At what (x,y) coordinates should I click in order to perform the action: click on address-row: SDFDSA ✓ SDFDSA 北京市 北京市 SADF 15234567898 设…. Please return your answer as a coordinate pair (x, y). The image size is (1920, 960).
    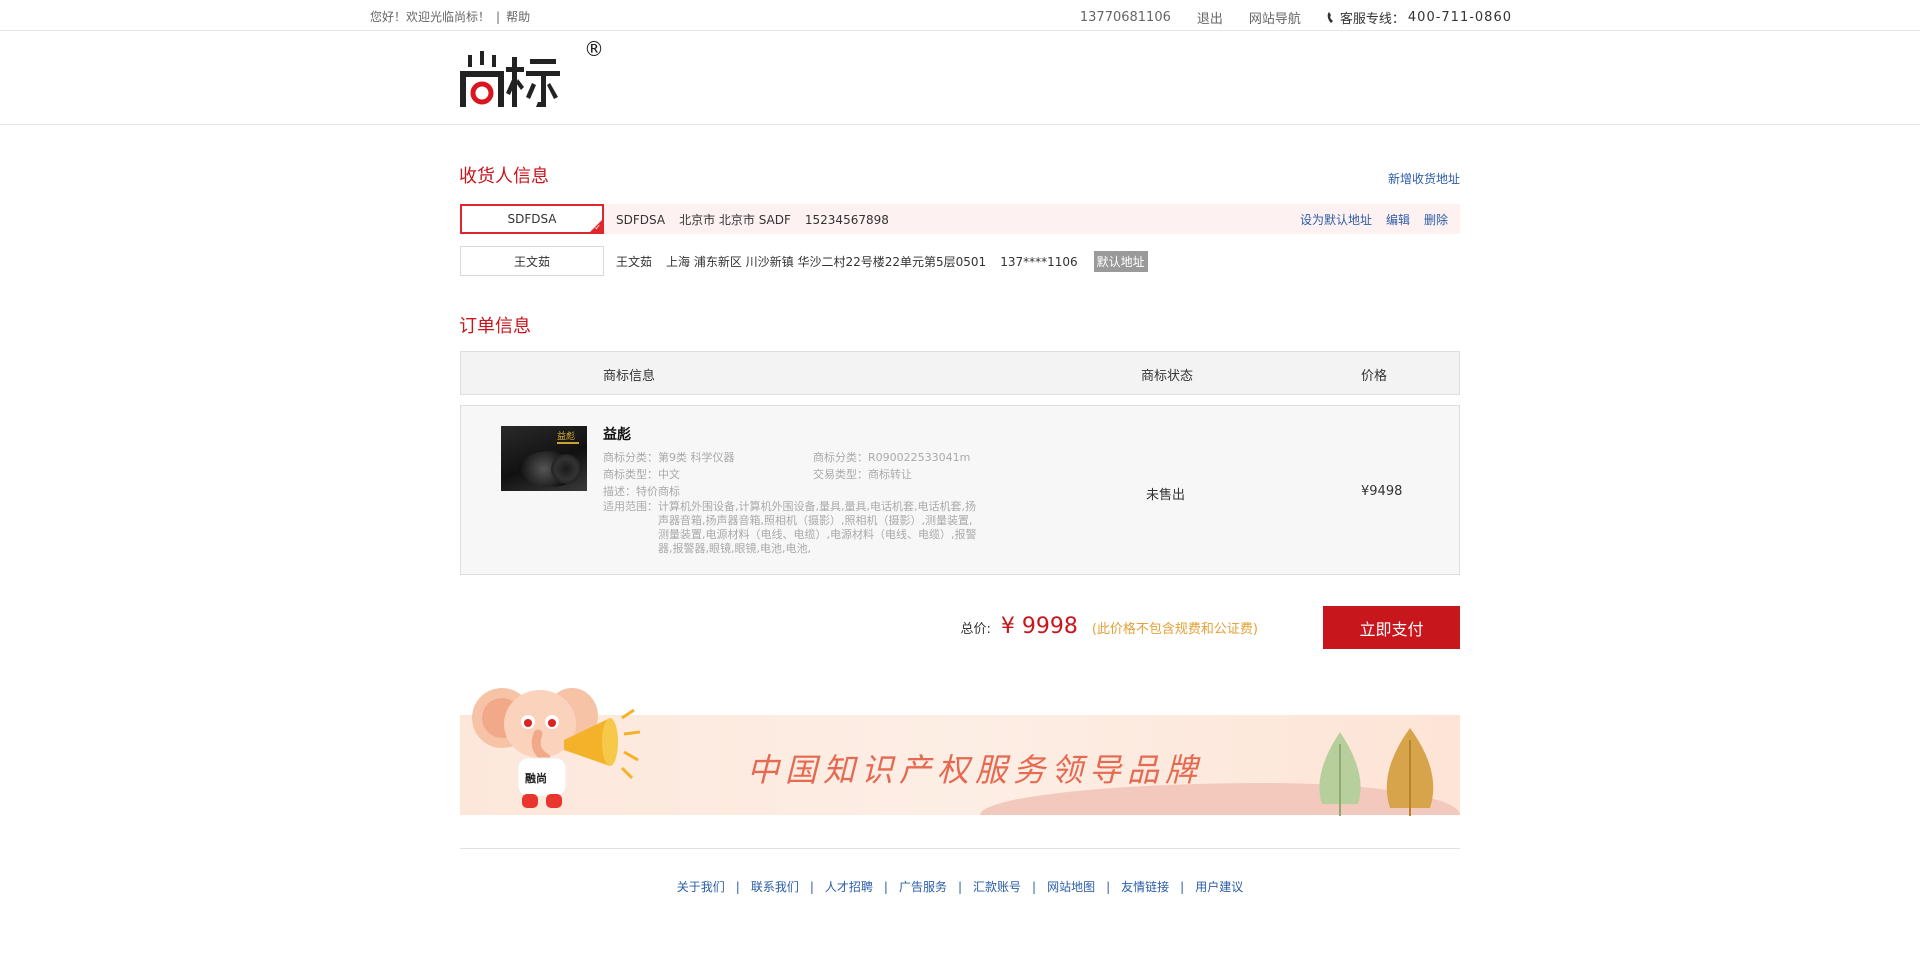
    Looking at the image, I should click on (960, 219).